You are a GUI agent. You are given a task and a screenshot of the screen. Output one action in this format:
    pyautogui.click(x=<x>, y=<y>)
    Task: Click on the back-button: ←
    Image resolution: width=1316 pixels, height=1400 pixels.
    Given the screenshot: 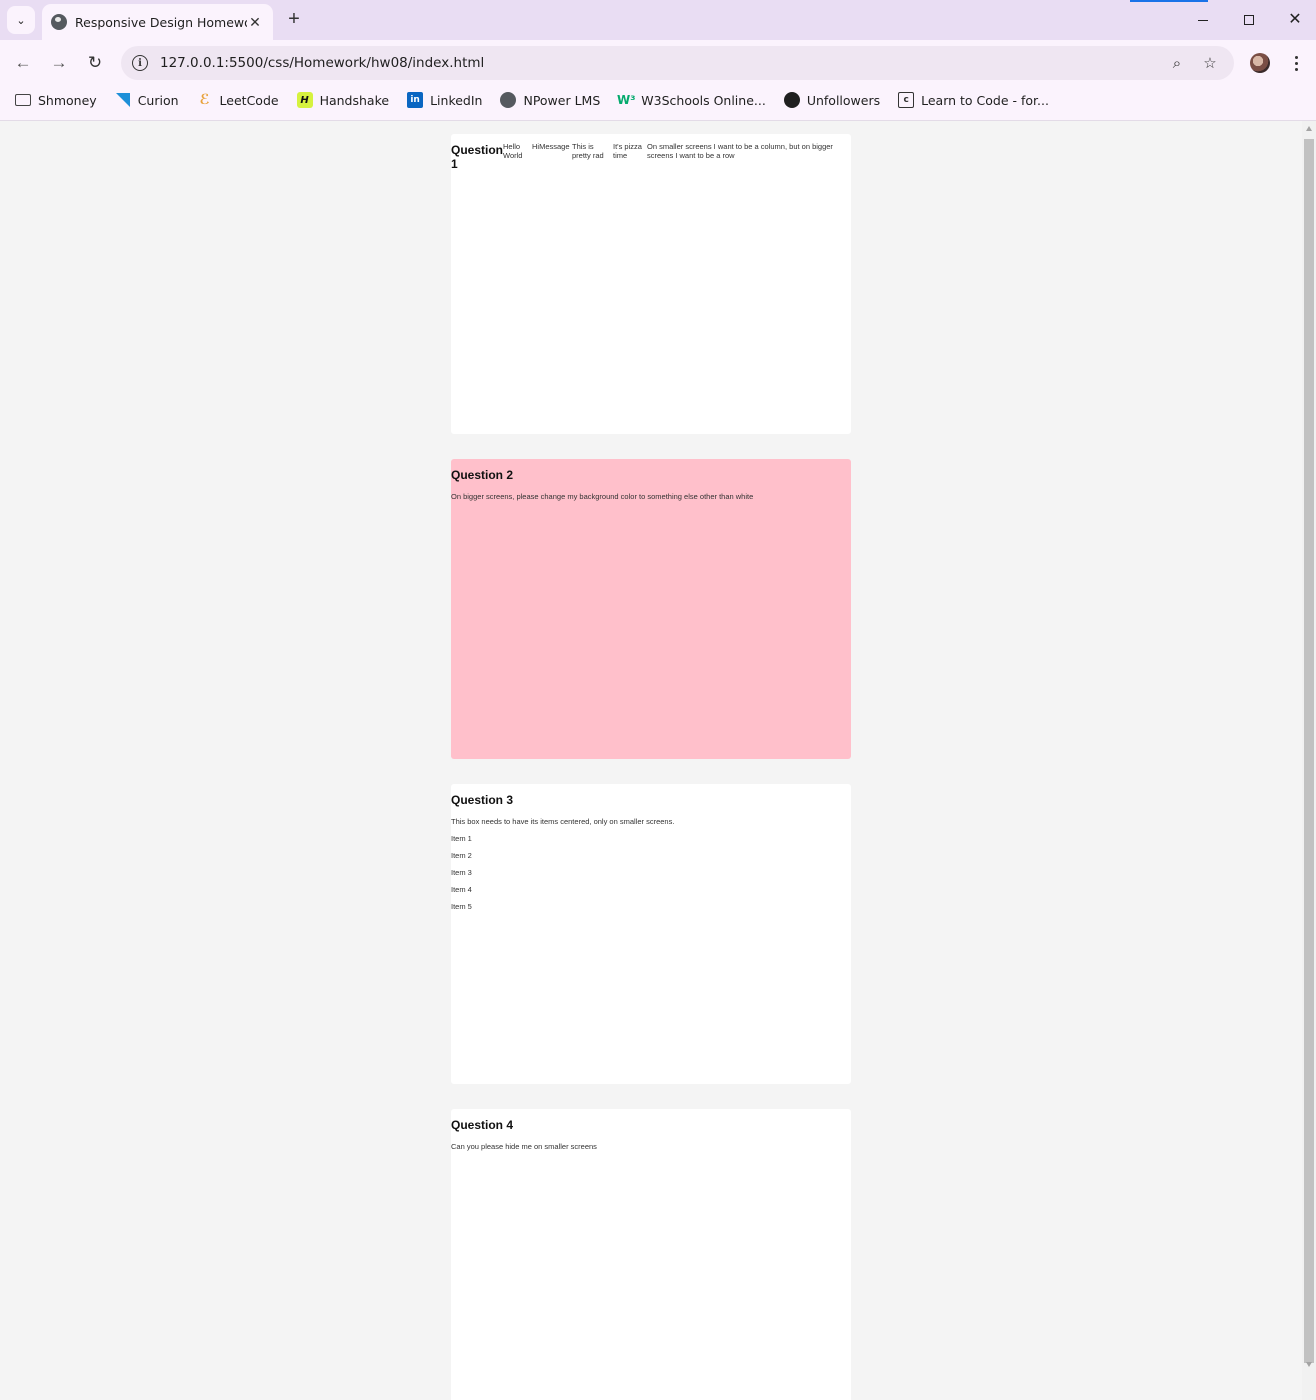 What is the action you would take?
    pyautogui.click(x=23, y=63)
    